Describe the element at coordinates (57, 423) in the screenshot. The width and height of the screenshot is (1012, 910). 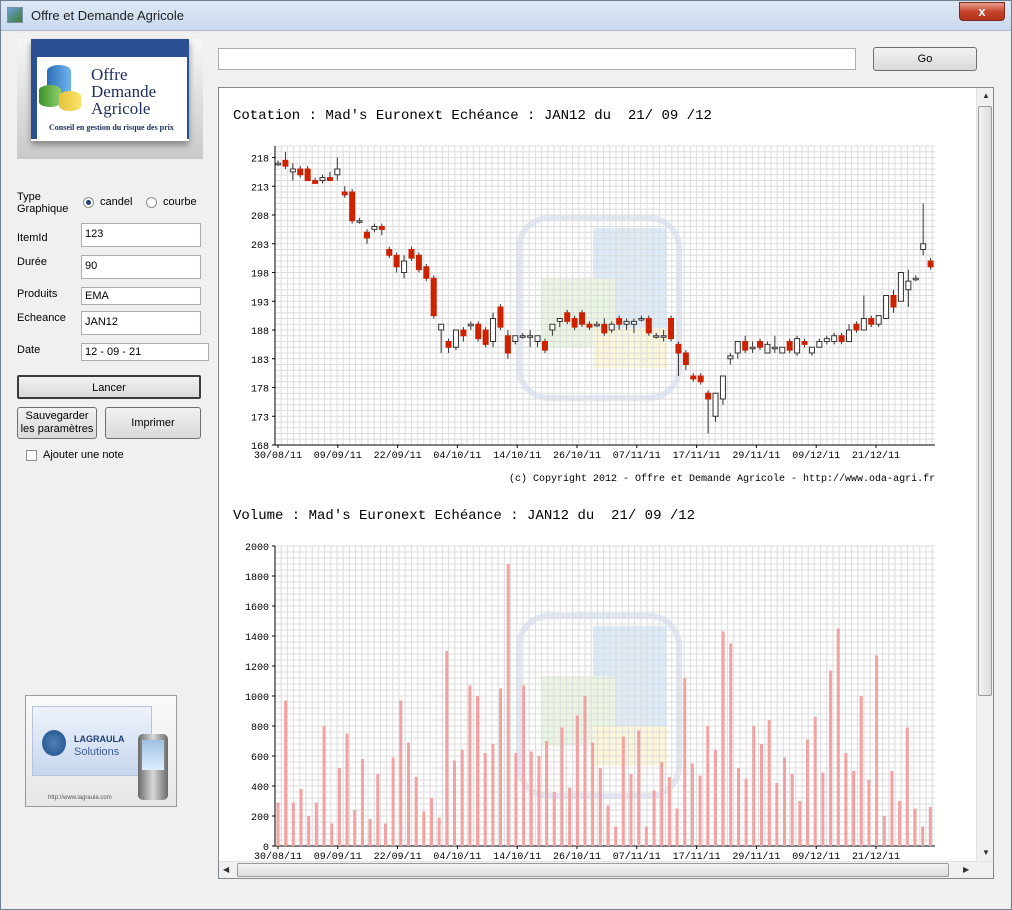
I see `sauvegarder-button: Sauvegarder les paramètres` at that location.